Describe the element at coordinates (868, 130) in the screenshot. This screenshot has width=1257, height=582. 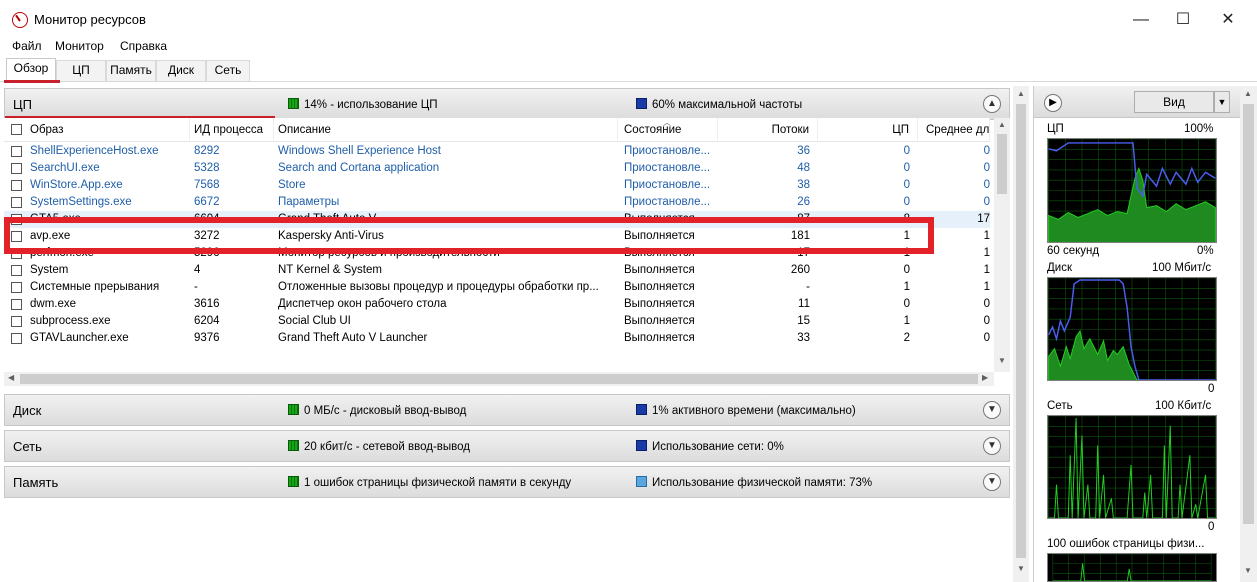
I see `col-cpu: ЦП` at that location.